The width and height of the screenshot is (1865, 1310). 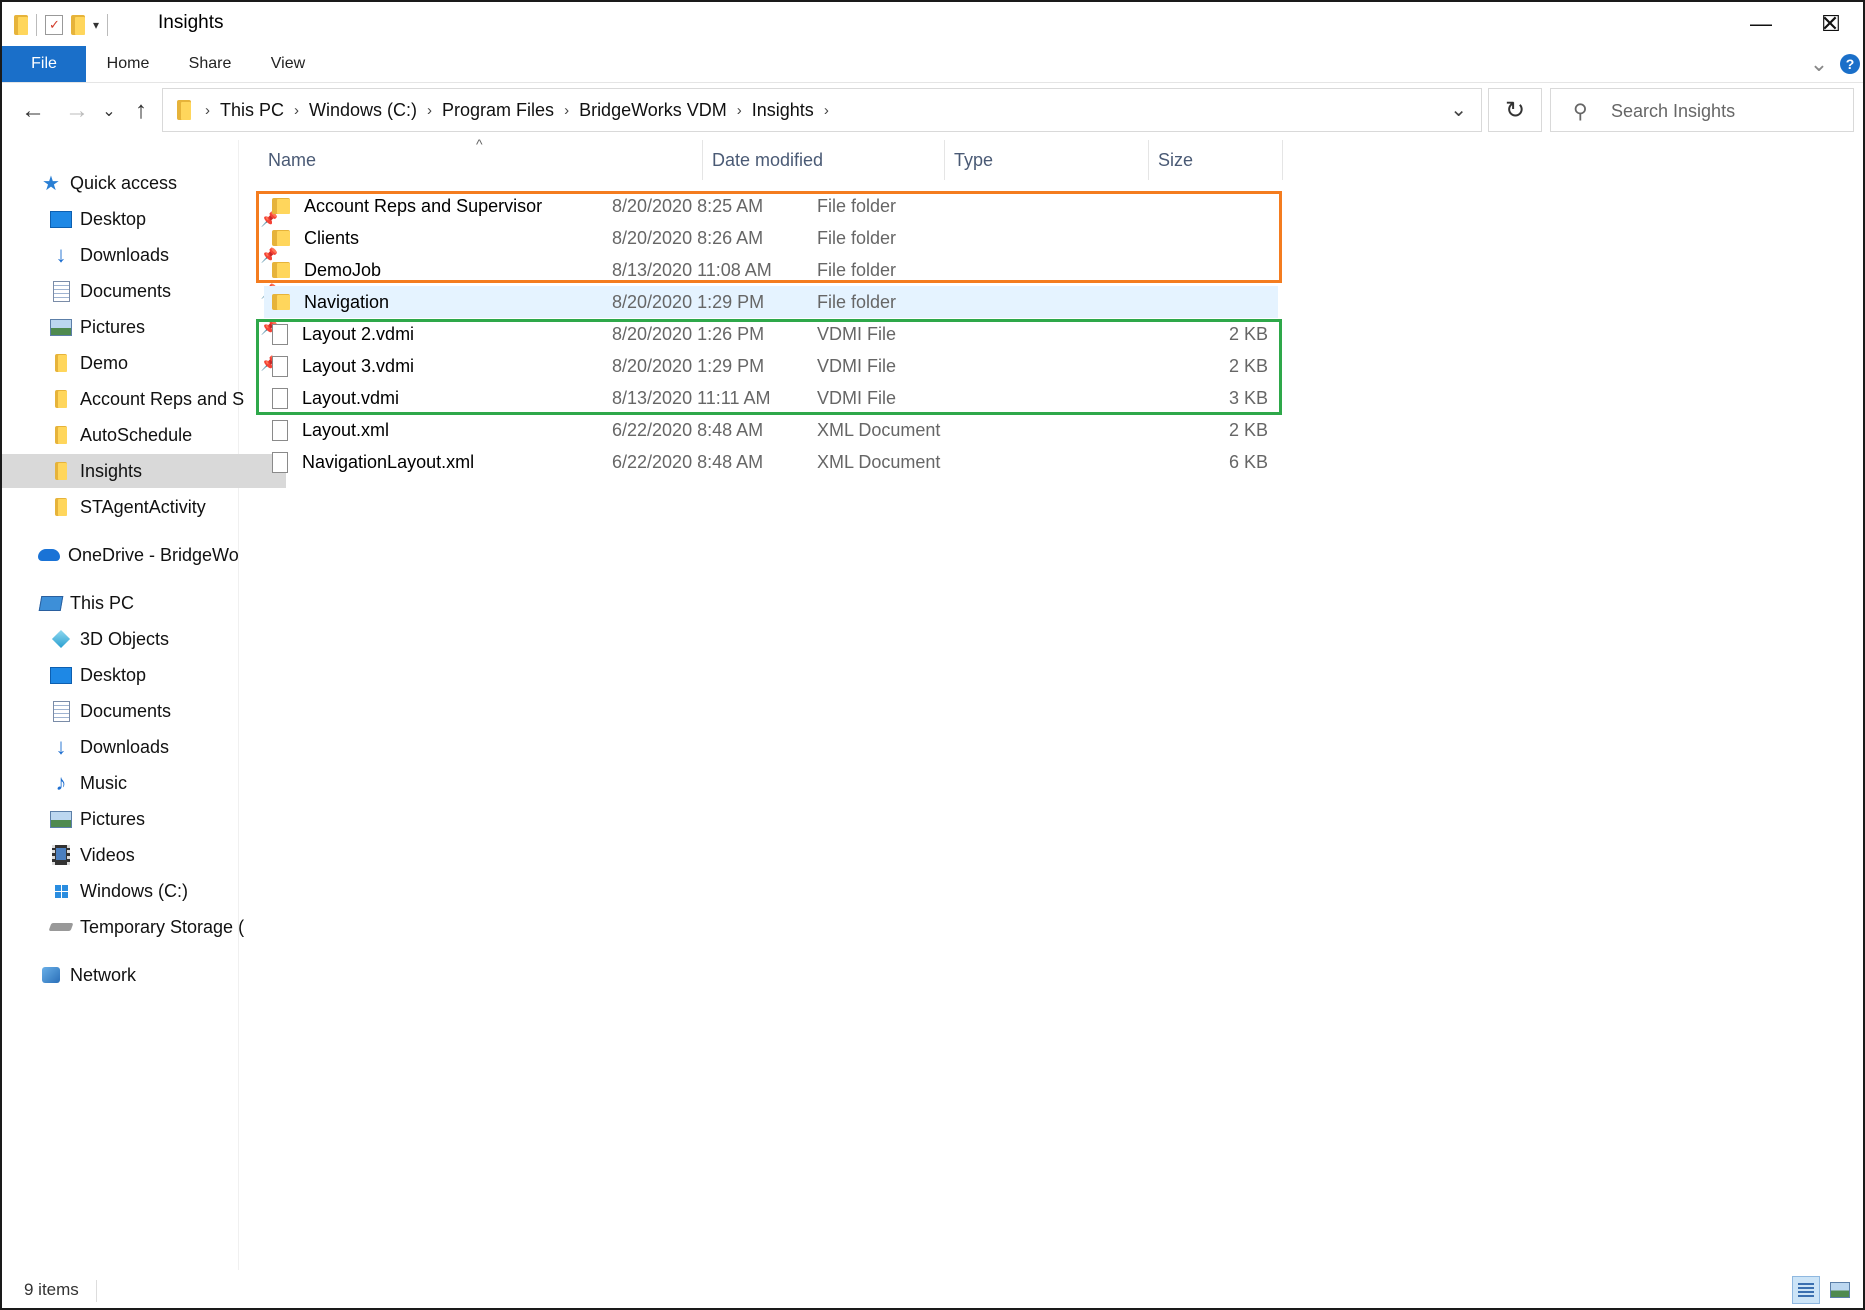 What do you see at coordinates (33, 111) in the screenshot?
I see `back-button: ←` at bounding box center [33, 111].